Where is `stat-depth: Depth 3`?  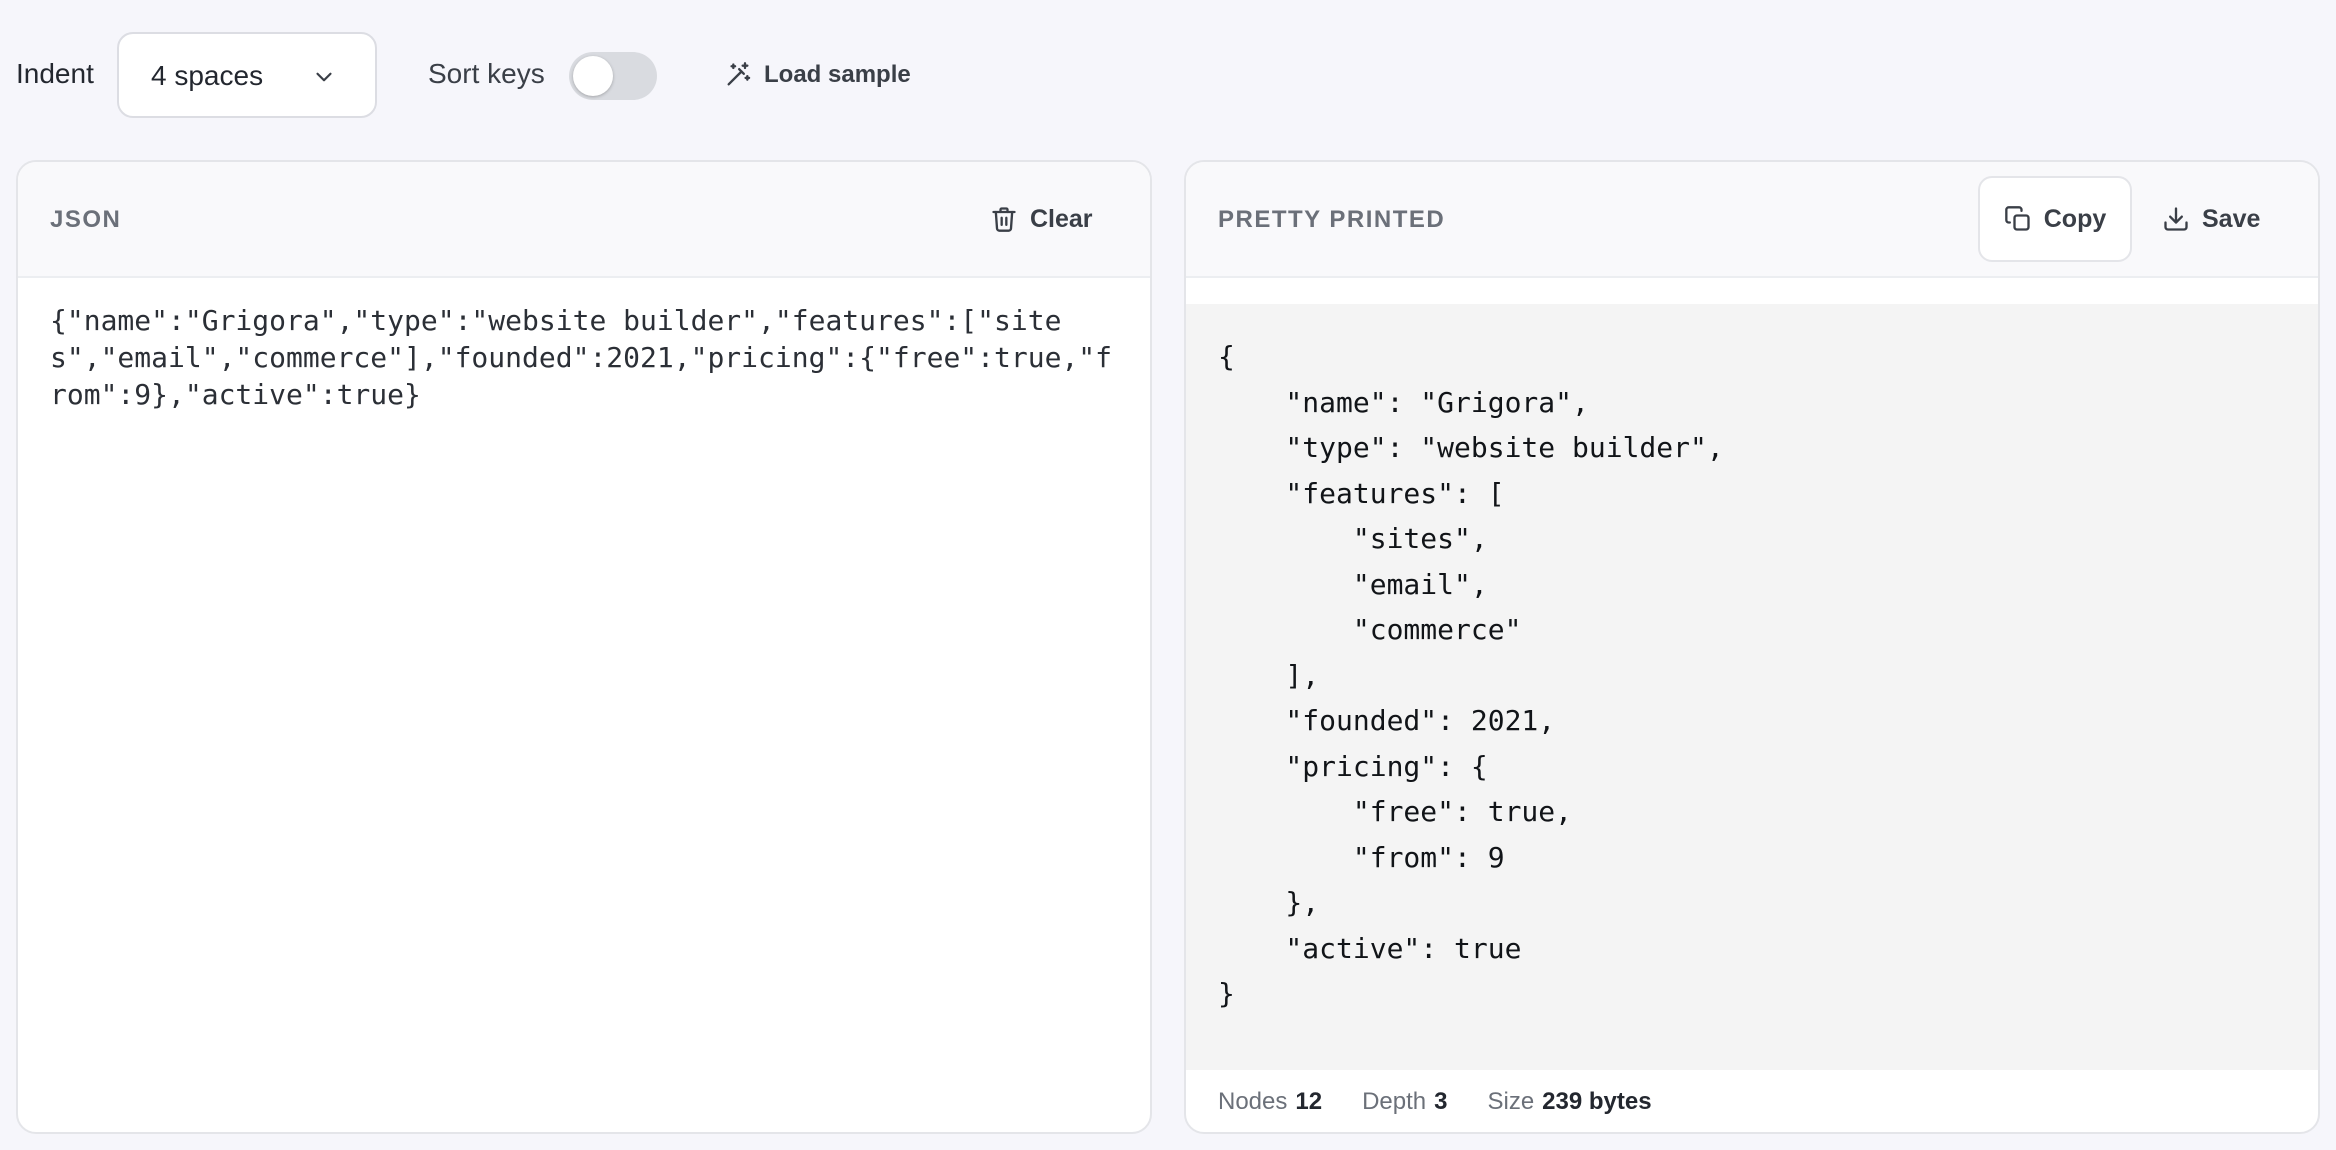 stat-depth: Depth 3 is located at coordinates (1404, 1102).